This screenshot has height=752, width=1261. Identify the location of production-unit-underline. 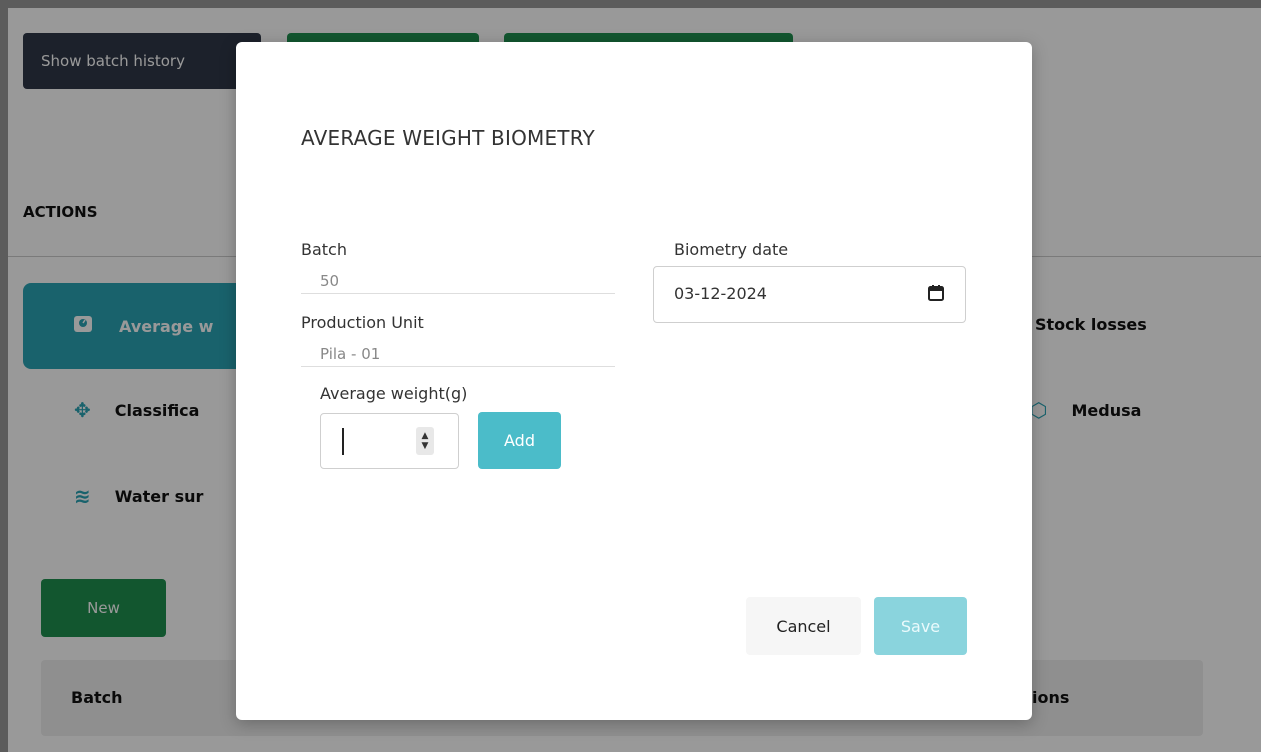
(458, 366).